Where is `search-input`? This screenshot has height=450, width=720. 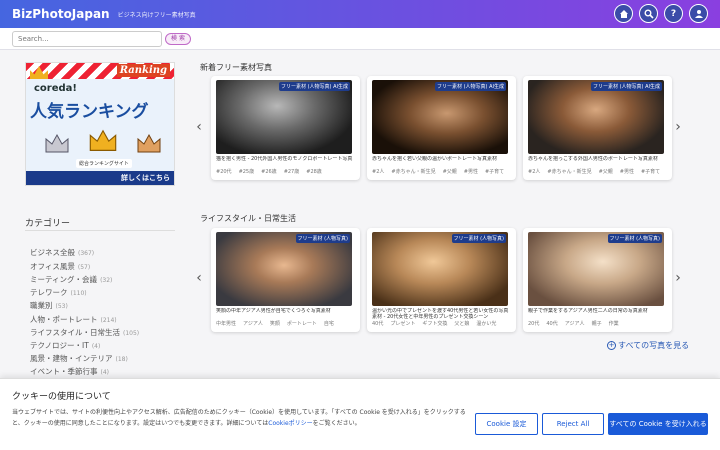
search-input is located at coordinates (87, 39).